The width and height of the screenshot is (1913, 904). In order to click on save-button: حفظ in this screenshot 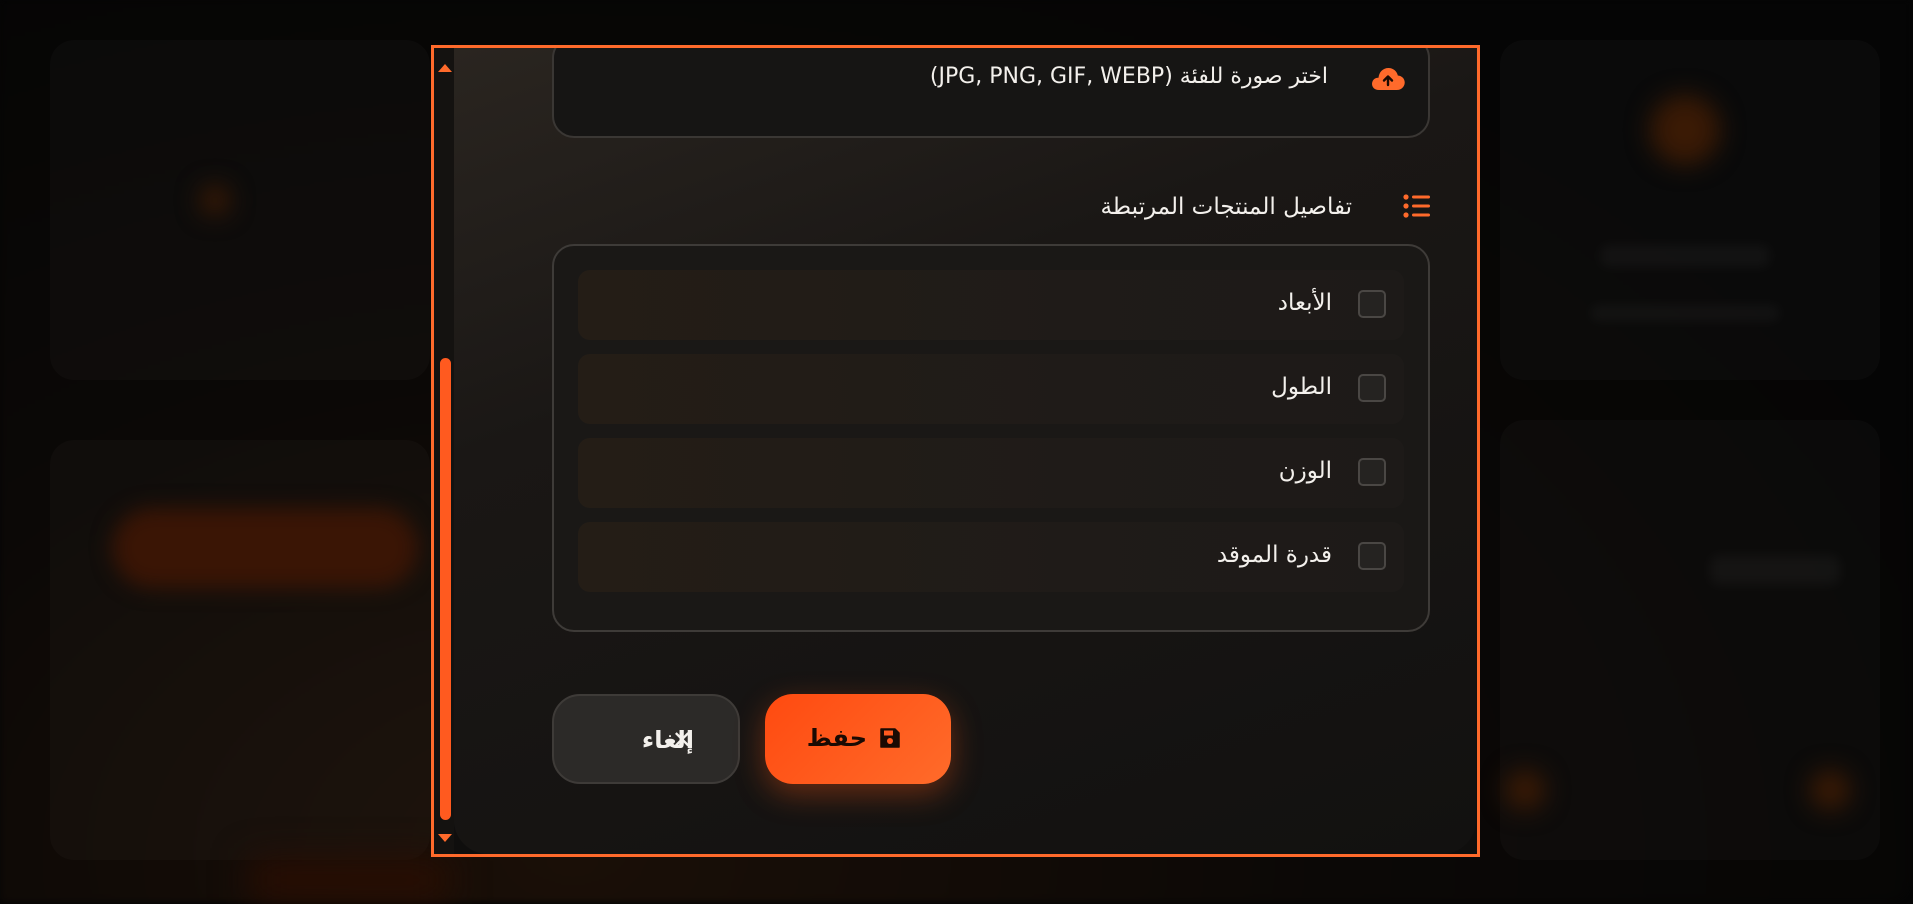, I will do `click(858, 739)`.